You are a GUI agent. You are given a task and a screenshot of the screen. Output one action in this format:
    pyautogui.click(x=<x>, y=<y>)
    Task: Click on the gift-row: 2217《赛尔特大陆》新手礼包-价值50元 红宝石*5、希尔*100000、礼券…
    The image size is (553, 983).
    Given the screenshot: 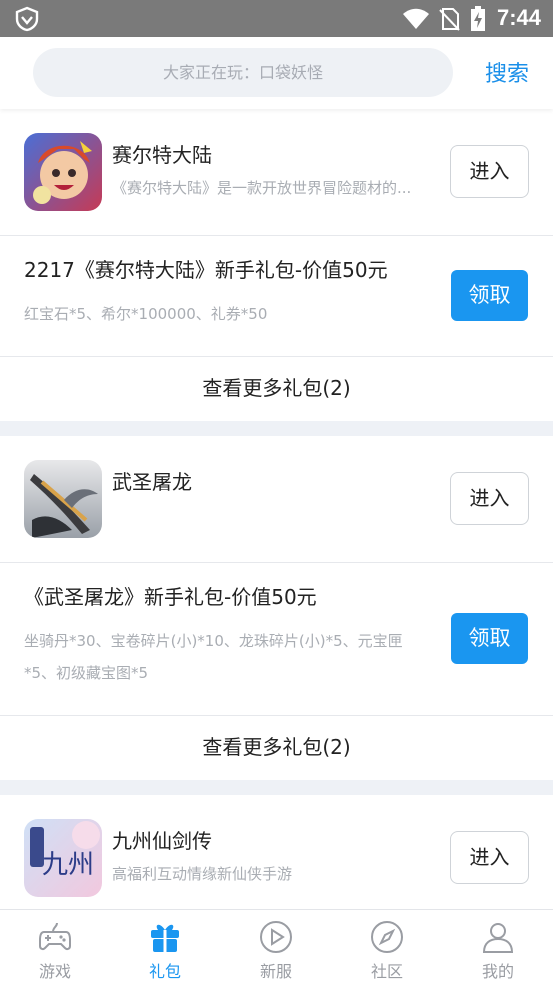 What is the action you would take?
    pyautogui.click(x=276, y=296)
    